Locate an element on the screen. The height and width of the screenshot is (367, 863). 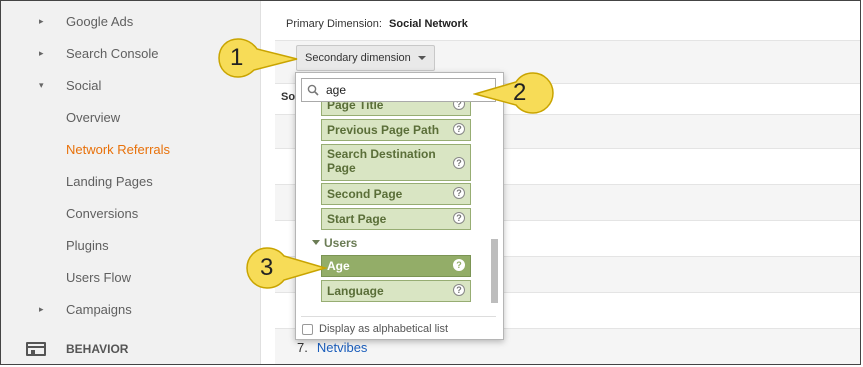
checkbox is located at coordinates (307, 329).